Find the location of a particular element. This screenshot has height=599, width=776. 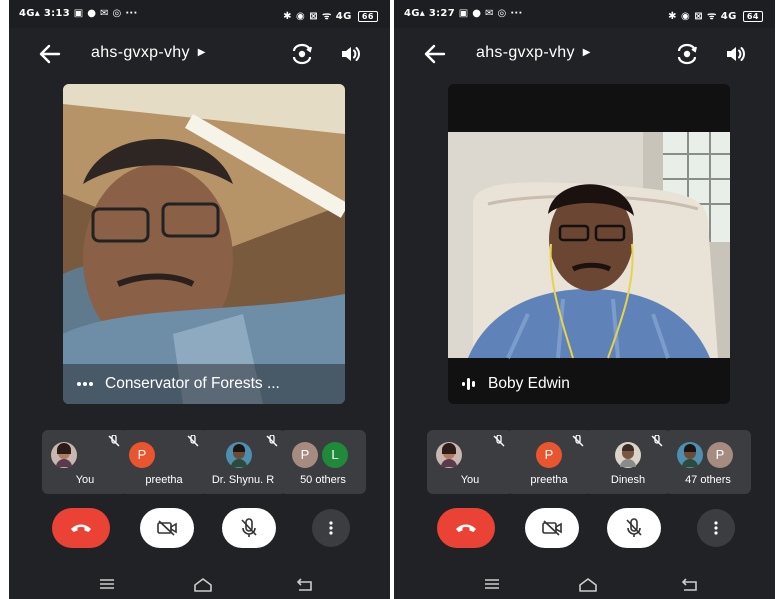

participant-tile-dinesh: Dinesh is located at coordinates (628, 462).